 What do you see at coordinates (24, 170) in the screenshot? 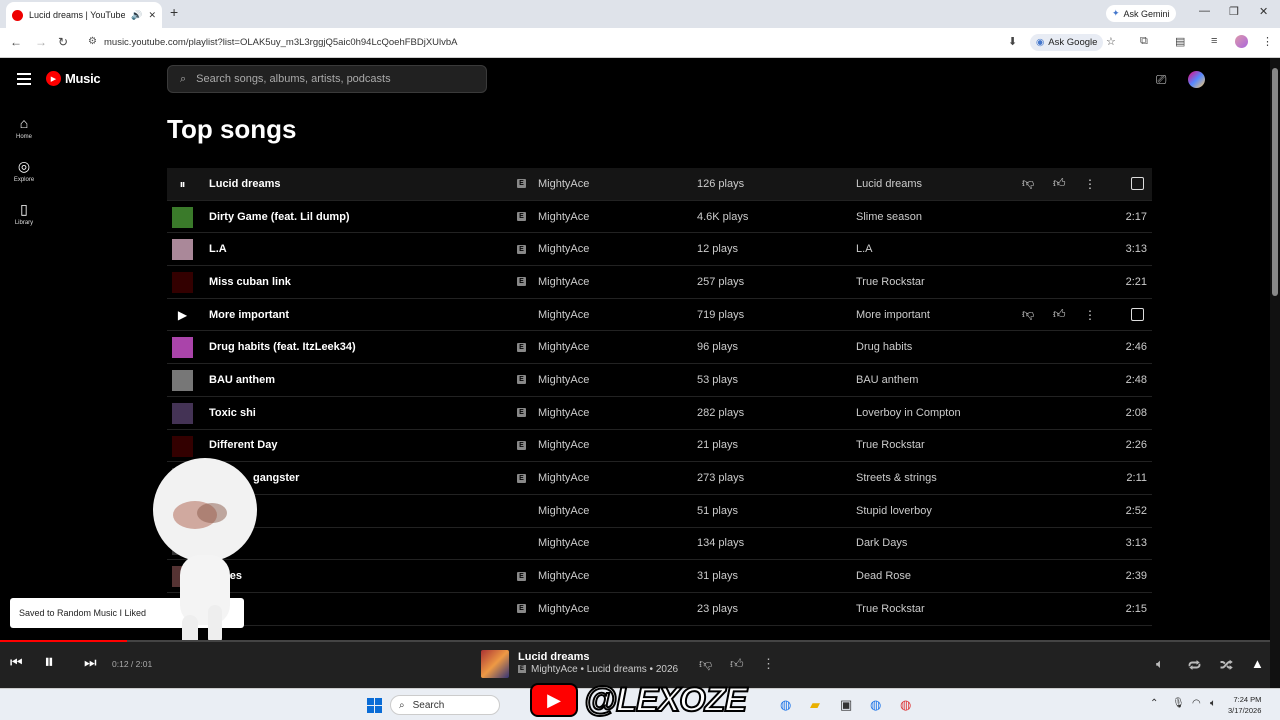
I see `sidebar-item-explore: ◎ Explore` at bounding box center [24, 170].